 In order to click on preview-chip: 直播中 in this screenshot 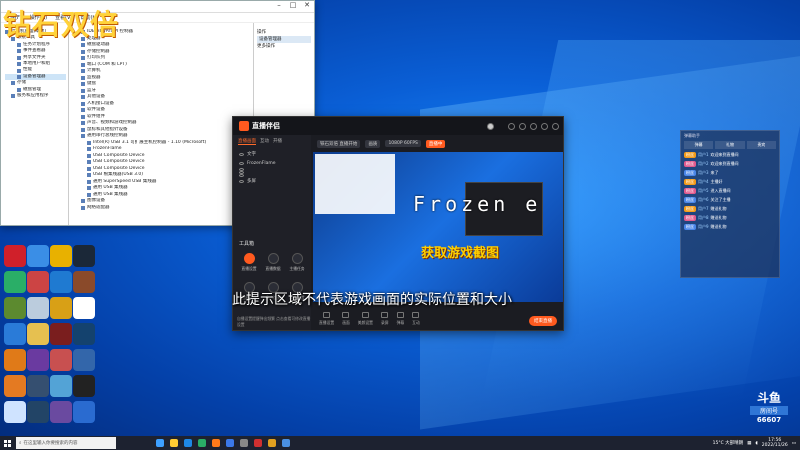, I will do `click(435, 143)`.